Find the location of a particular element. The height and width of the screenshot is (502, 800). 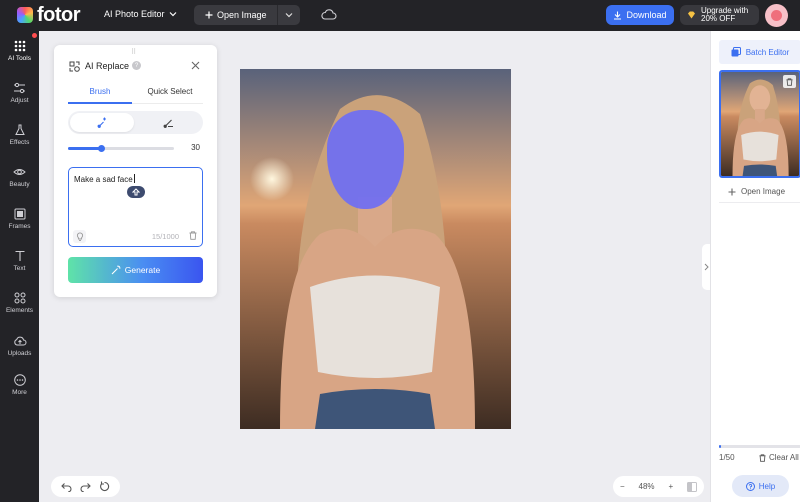

shapes-icon is located at coordinates (19, 298).